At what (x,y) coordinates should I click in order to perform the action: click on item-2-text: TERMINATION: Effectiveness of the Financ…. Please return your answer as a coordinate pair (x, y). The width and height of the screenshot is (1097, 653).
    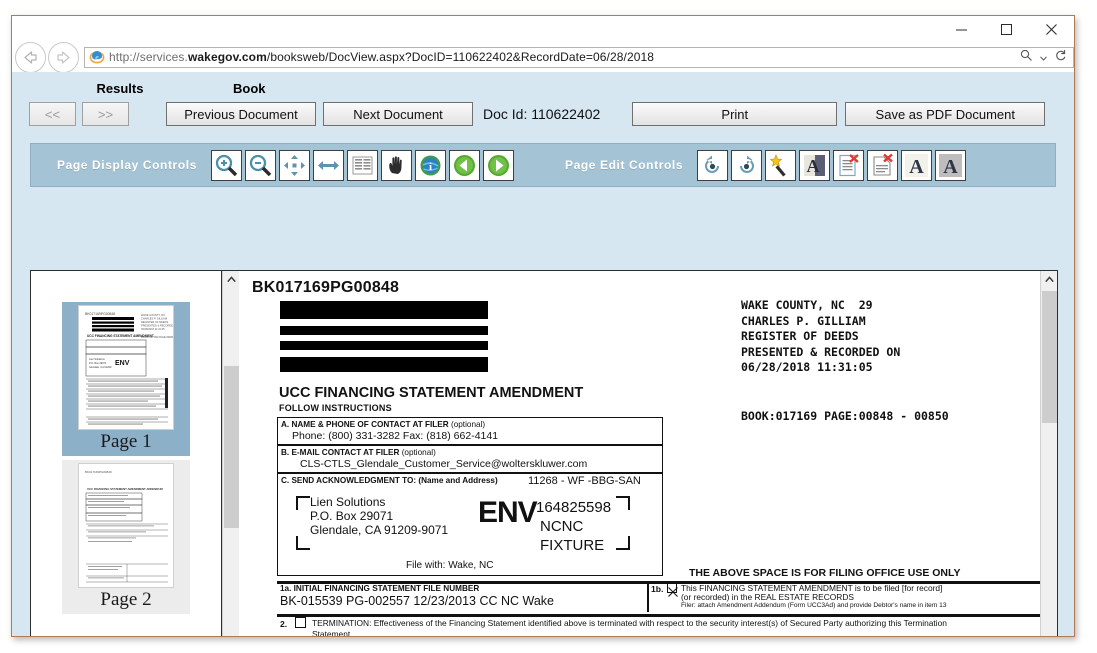
    Looking at the image, I should click on (629, 623).